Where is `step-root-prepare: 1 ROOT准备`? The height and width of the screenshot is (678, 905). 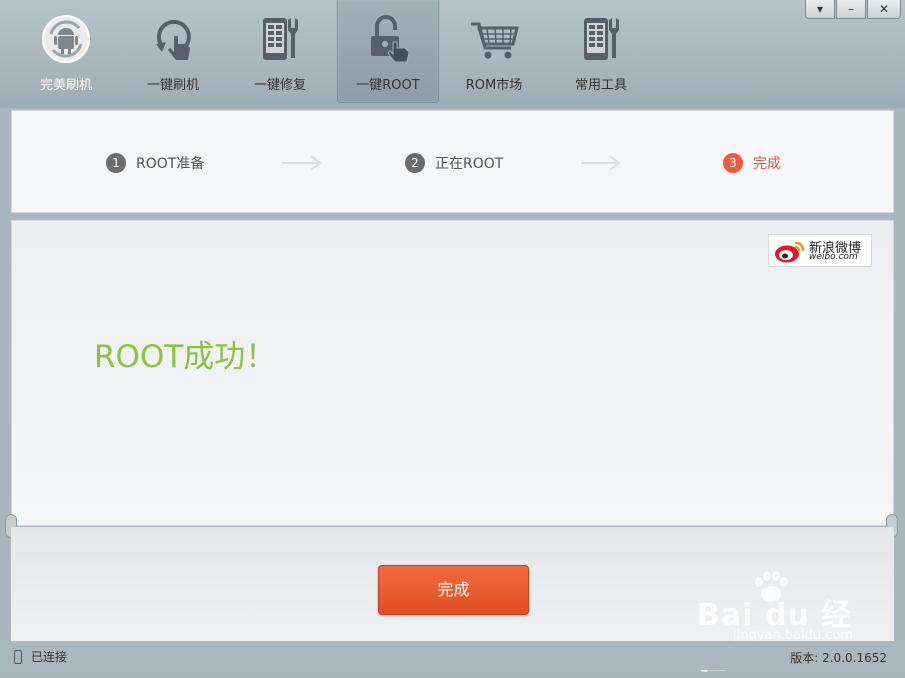 step-root-prepare: 1 ROOT准备 is located at coordinates (155, 163).